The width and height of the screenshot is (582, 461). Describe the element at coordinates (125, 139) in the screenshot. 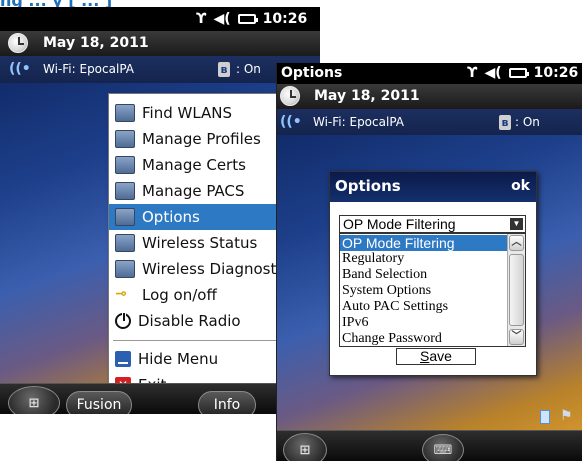

I see `manage-profiles-icon` at that location.